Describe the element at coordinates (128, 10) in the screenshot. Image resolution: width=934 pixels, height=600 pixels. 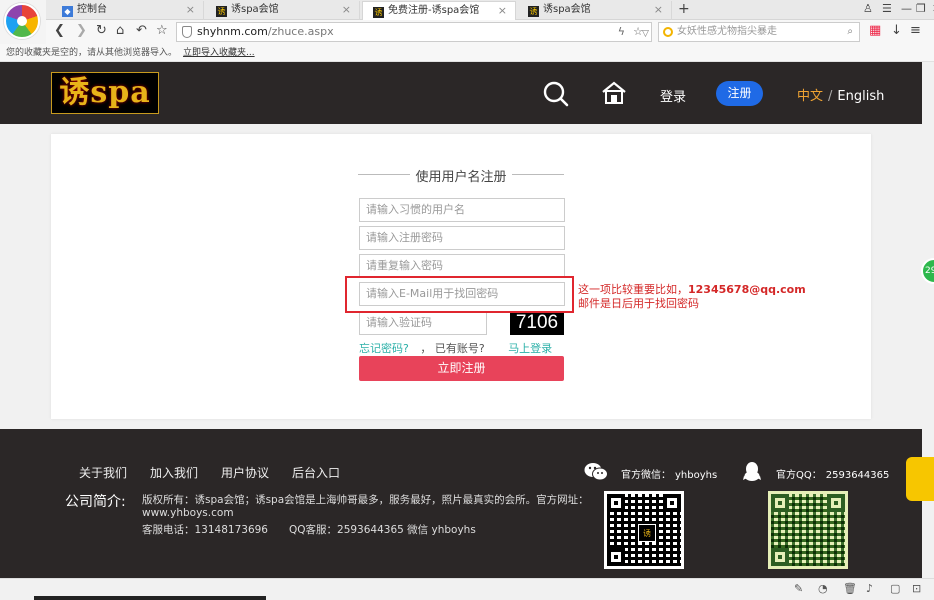
I see `tab-console: ◆ 控制台 ×` at that location.